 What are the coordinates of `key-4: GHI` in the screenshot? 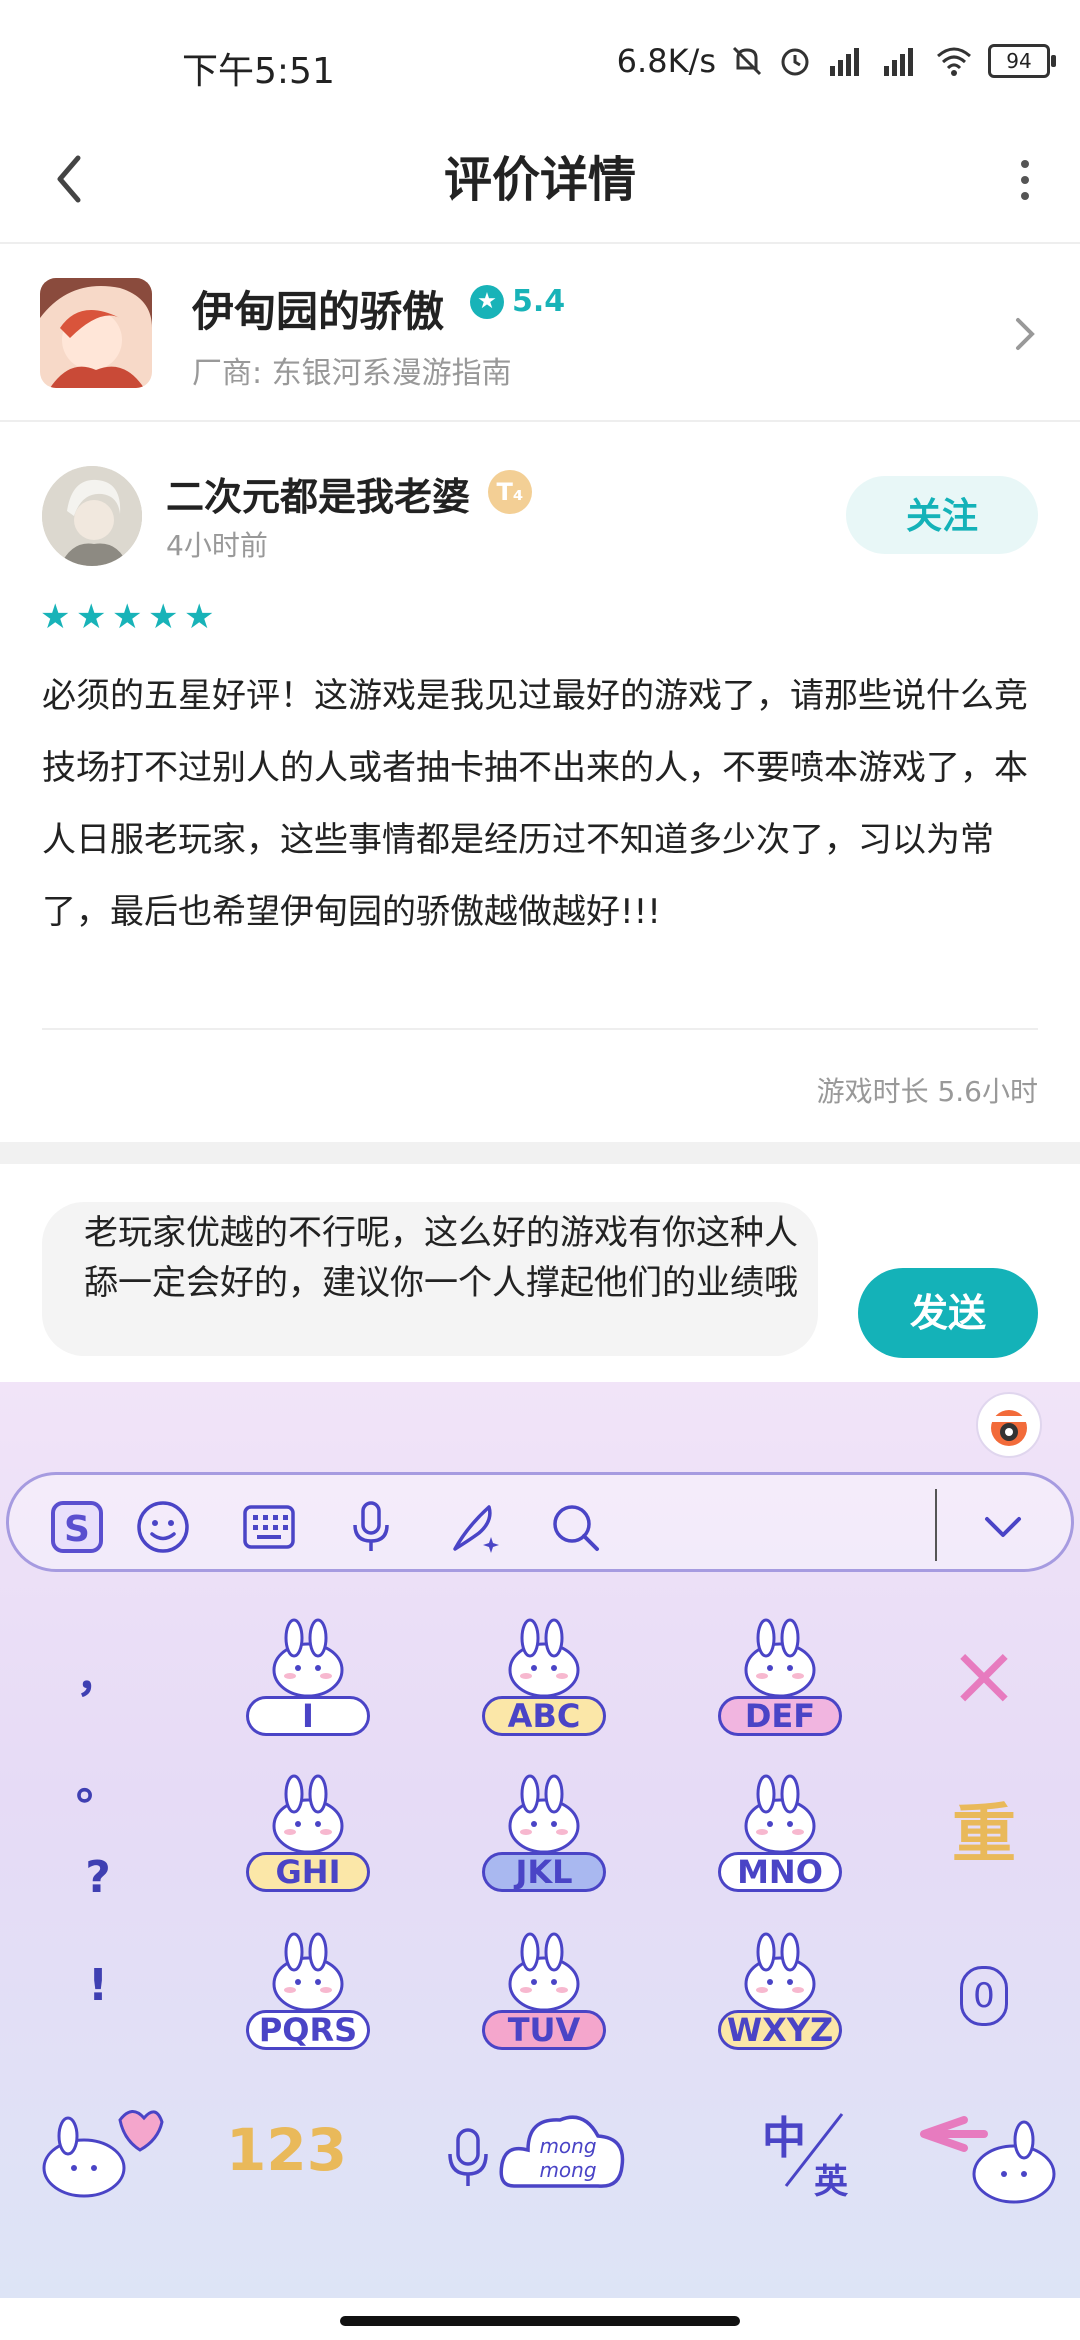 It's located at (308, 1838).